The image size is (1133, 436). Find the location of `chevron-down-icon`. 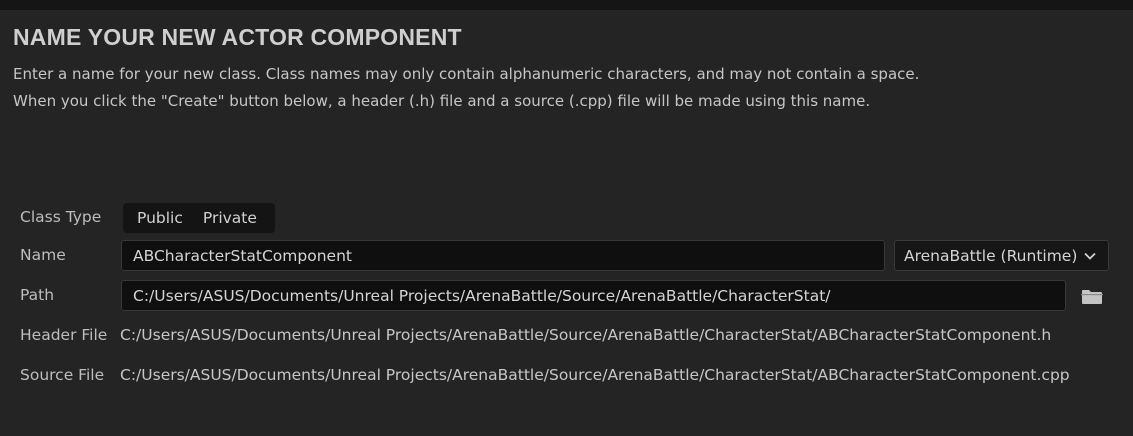

chevron-down-icon is located at coordinates (1090, 256).